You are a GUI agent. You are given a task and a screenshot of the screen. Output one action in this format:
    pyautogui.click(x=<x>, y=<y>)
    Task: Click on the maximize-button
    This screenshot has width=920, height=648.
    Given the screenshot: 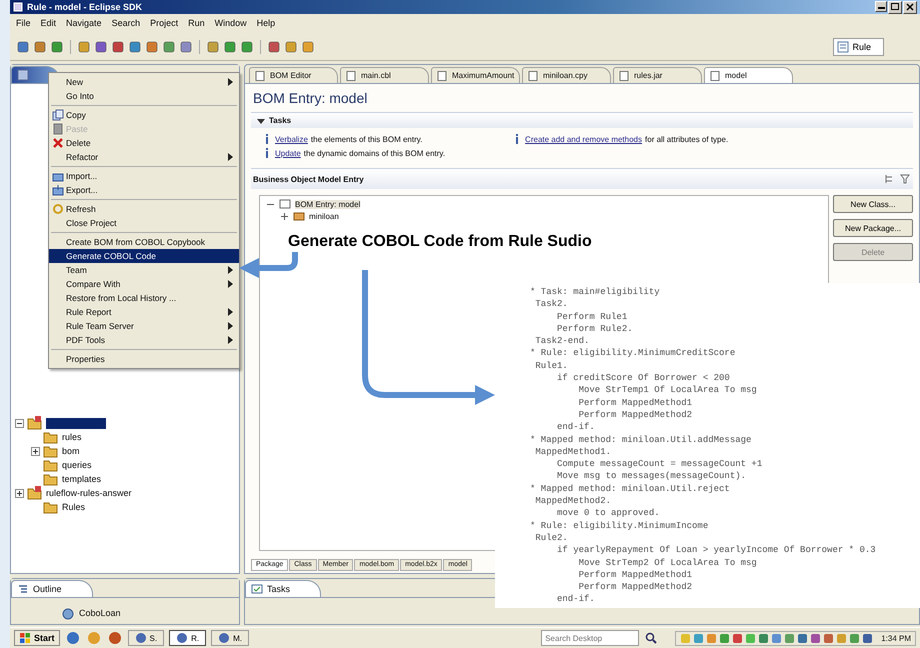 What is the action you would take?
    pyautogui.click(x=895, y=7)
    